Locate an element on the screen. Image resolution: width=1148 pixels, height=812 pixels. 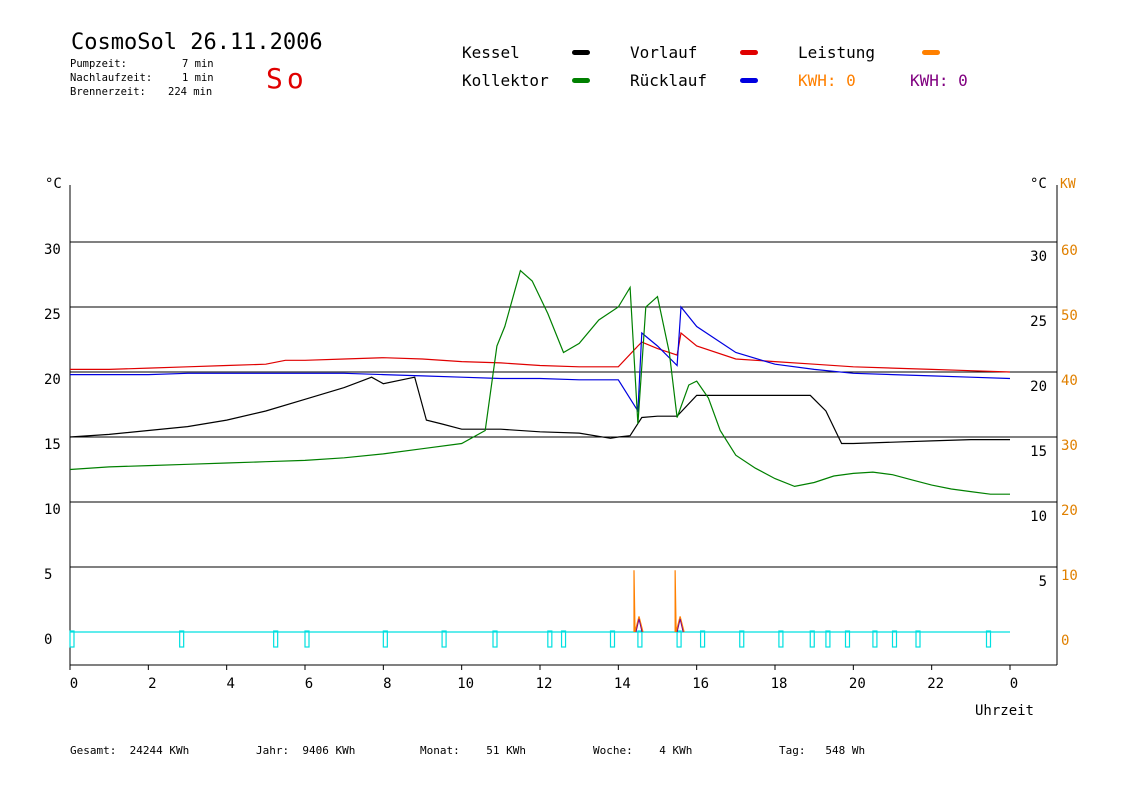
x-tick-label: 20 is located at coordinates (857, 684).